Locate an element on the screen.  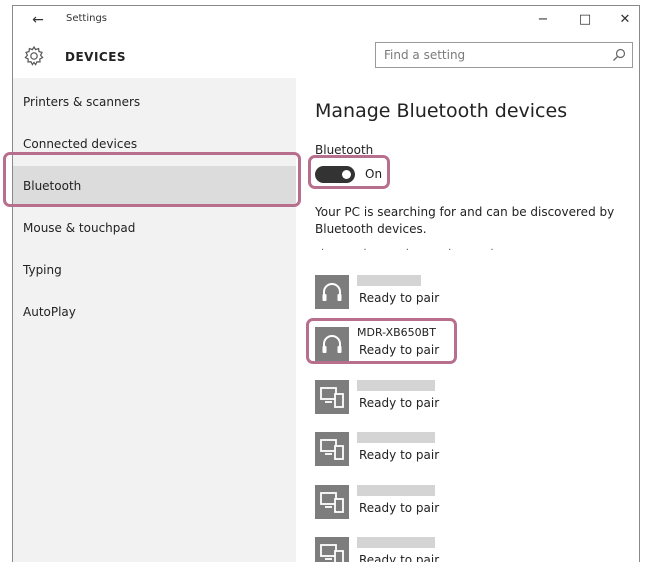
search-icon is located at coordinates (619, 55).